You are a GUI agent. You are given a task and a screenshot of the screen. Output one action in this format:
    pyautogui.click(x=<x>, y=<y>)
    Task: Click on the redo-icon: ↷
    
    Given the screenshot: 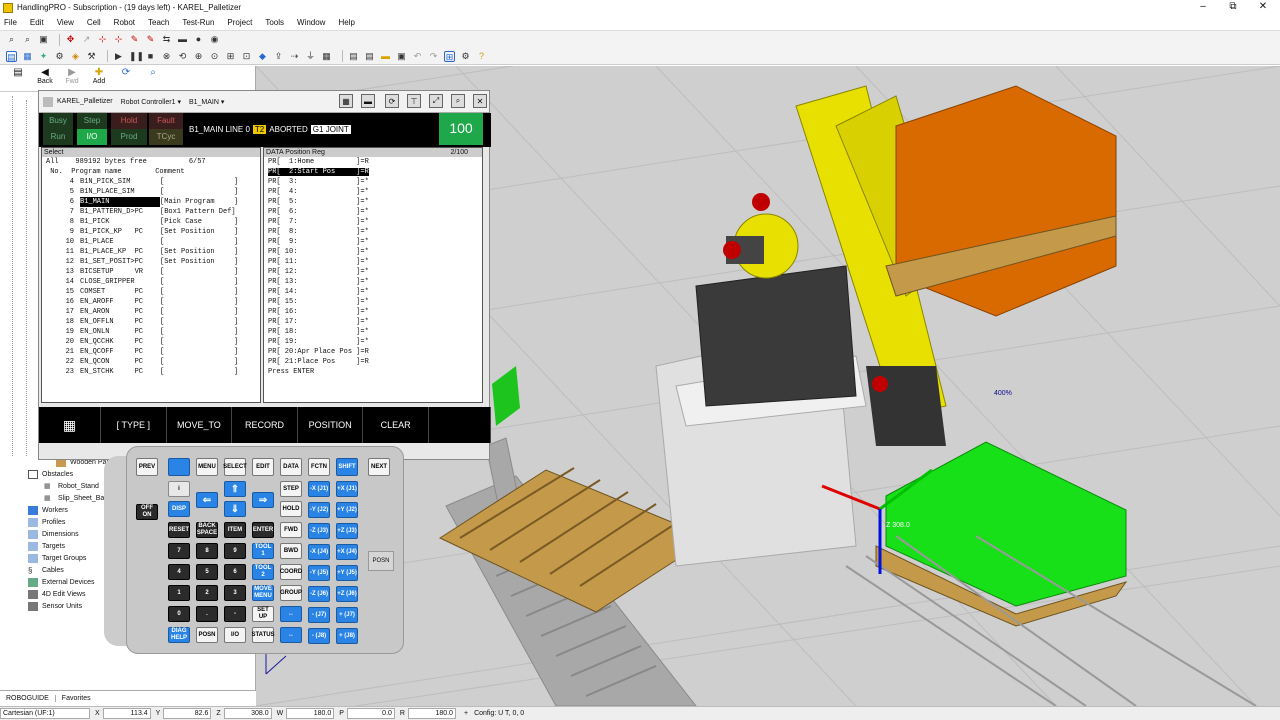 What is the action you would take?
    pyautogui.click(x=433, y=56)
    